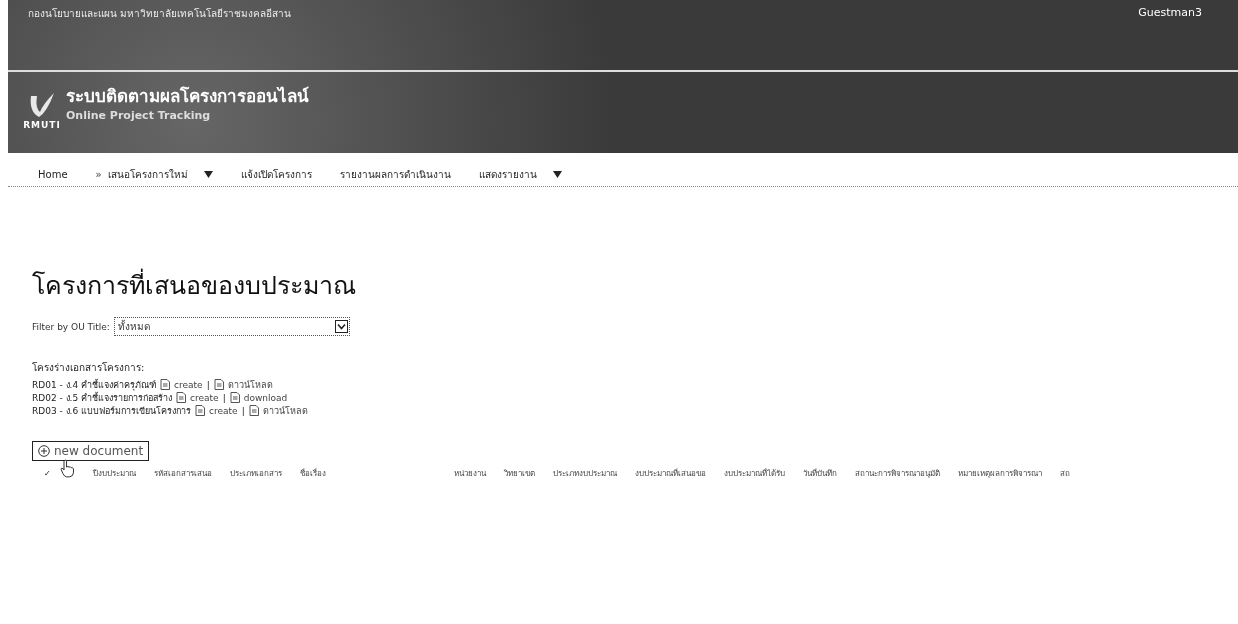  Describe the element at coordinates (182, 473) in the screenshot. I see `column-header: รหัสเอกสารเสนอ` at that location.